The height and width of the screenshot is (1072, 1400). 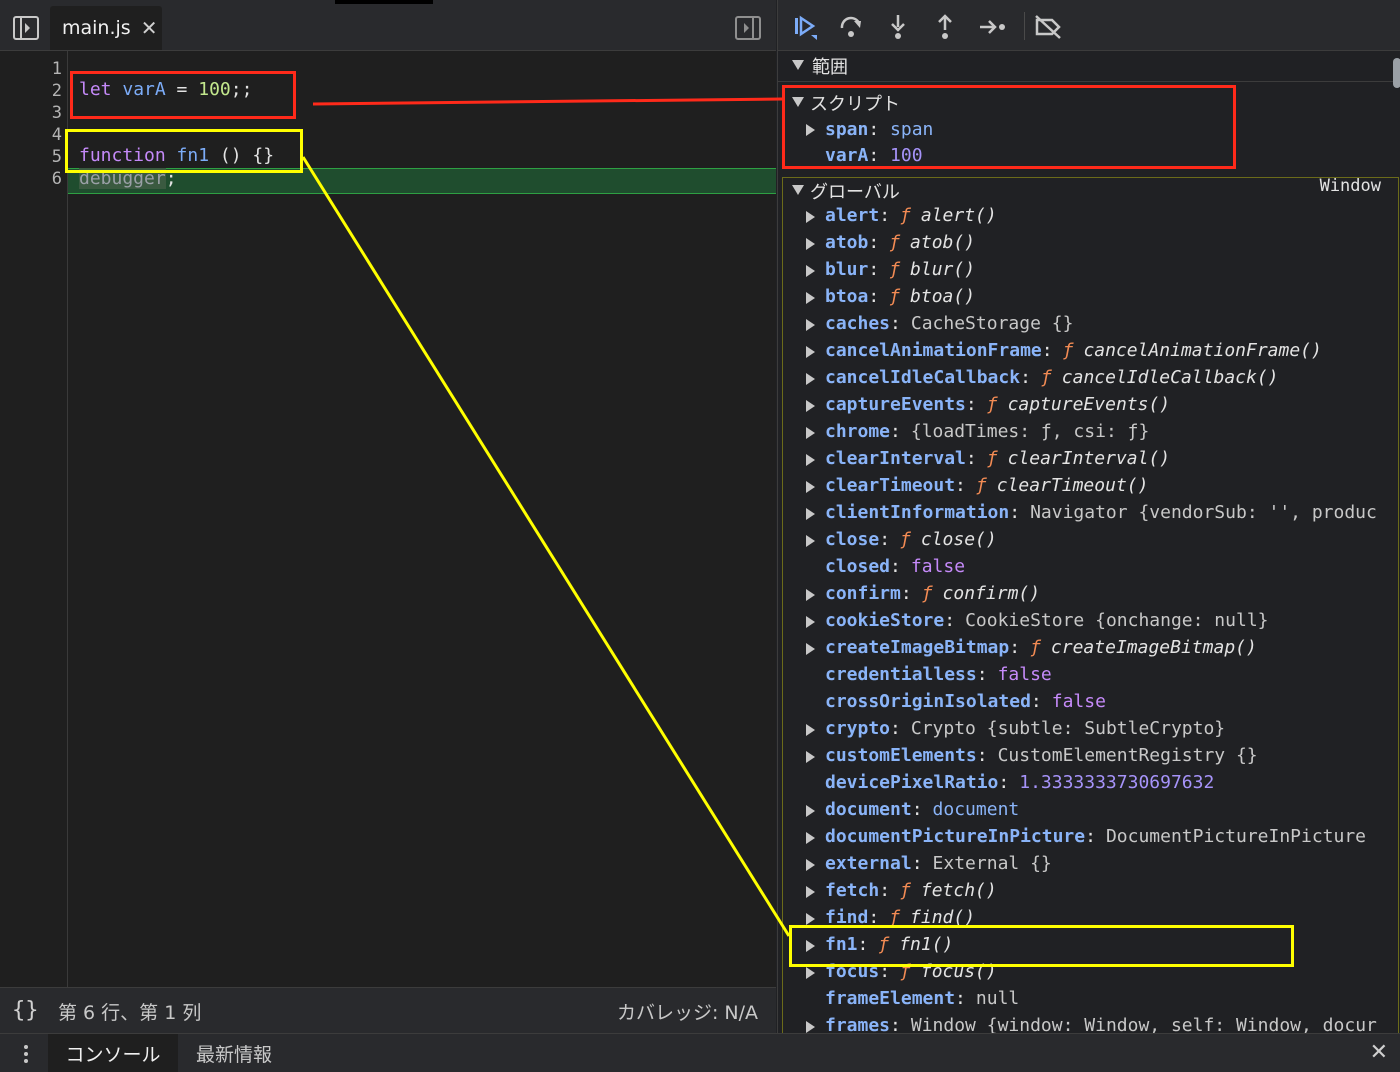 What do you see at coordinates (1350, 186) in the screenshot?
I see `global-scope-badge: Window` at bounding box center [1350, 186].